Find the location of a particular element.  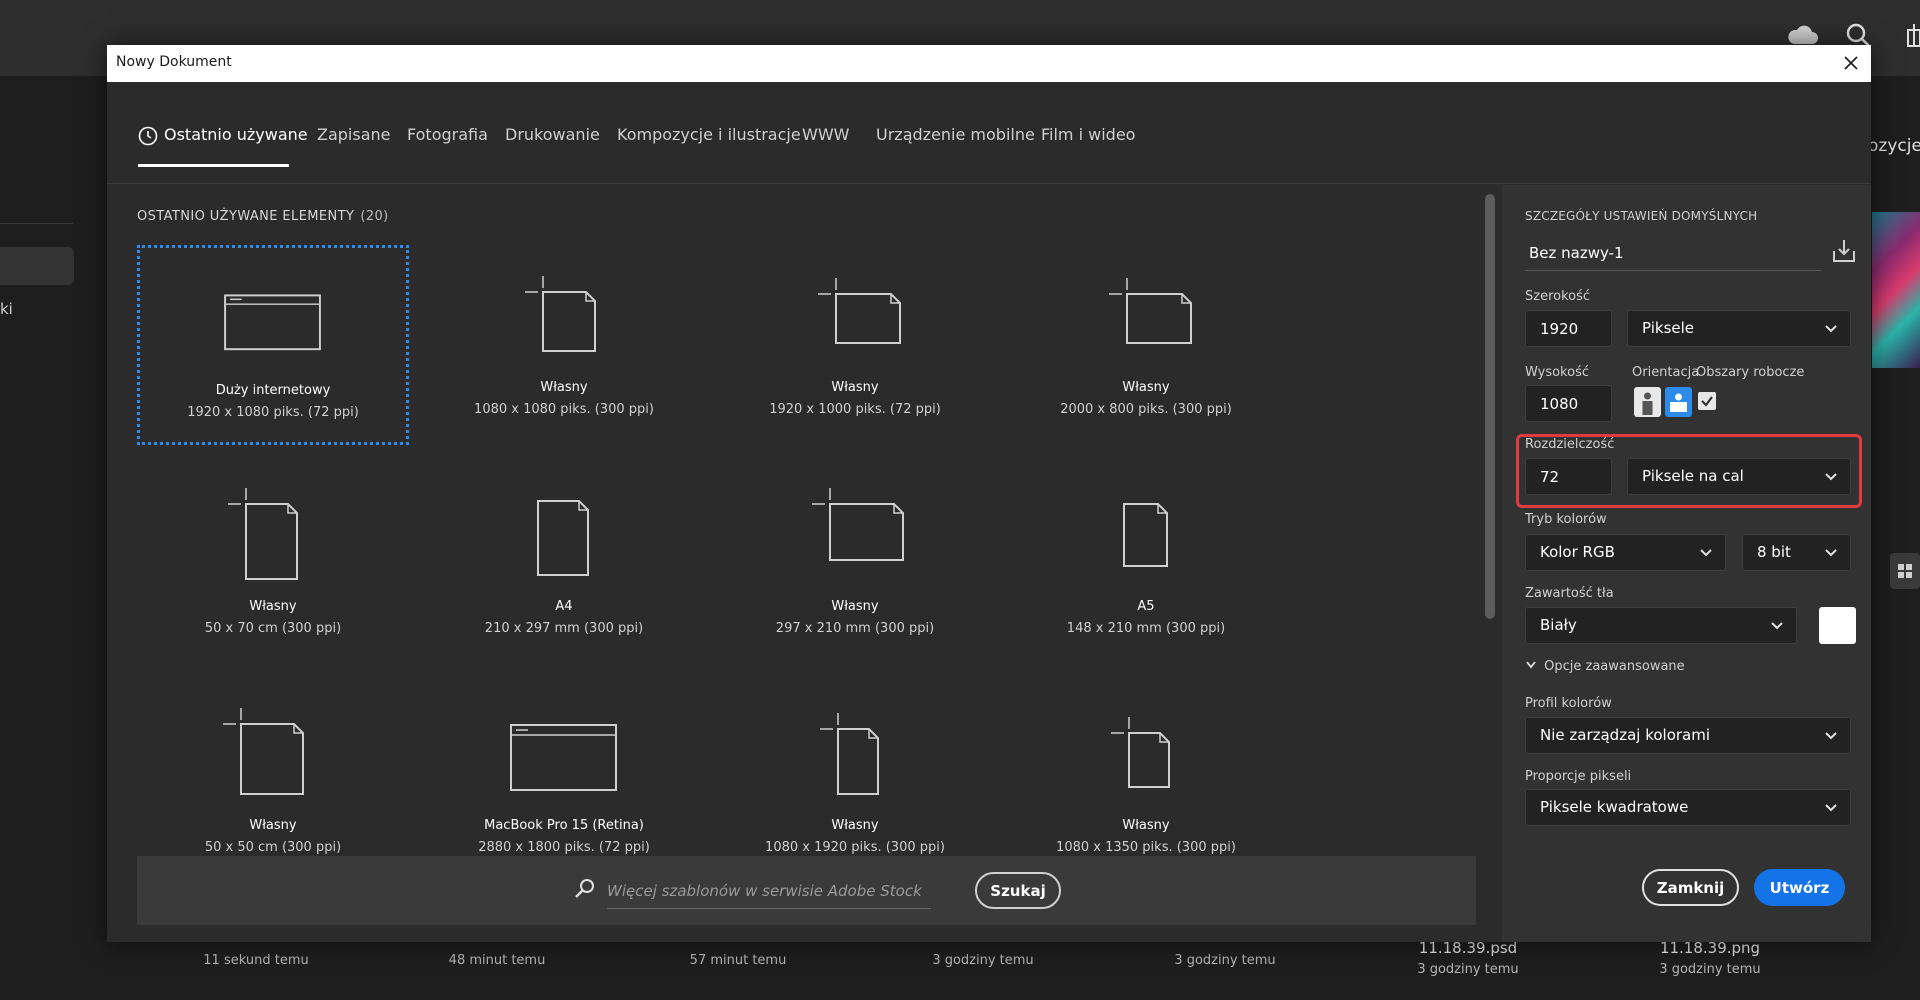

thumbnail is located at coordinates (1896, 290).